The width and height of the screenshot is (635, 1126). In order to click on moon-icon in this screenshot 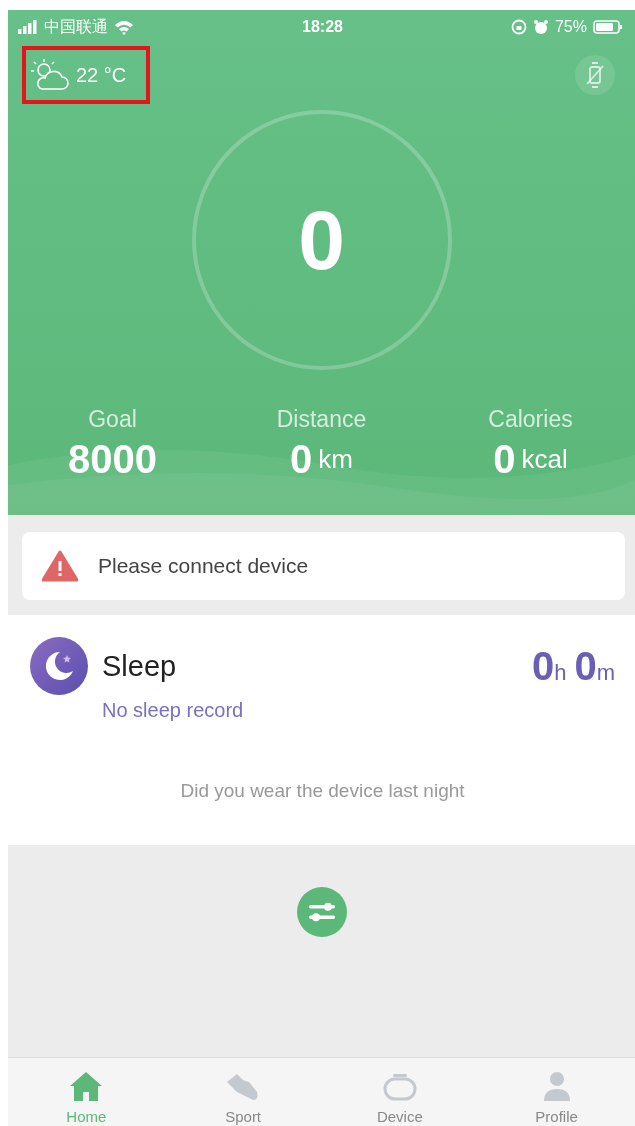, I will do `click(59, 666)`.